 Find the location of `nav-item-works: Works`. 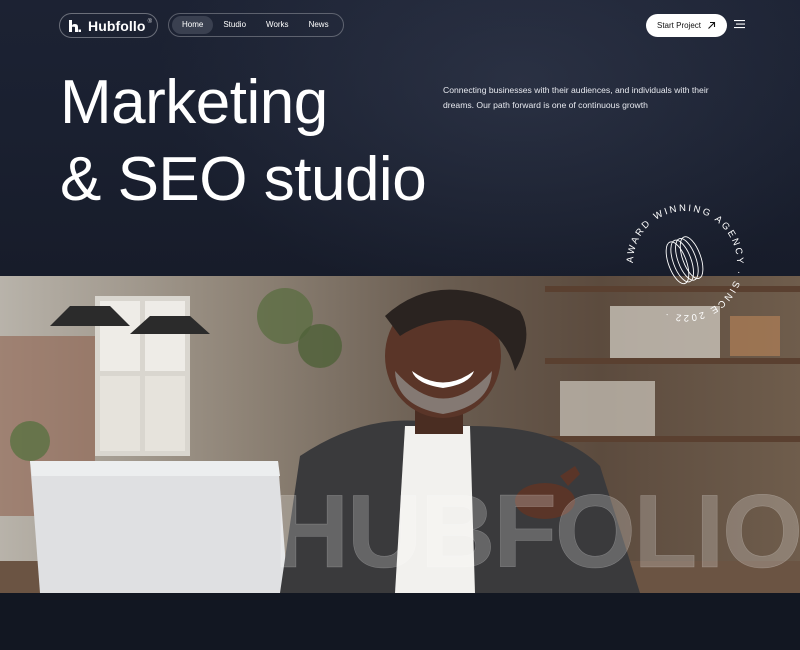

nav-item-works: Works is located at coordinates (277, 25).